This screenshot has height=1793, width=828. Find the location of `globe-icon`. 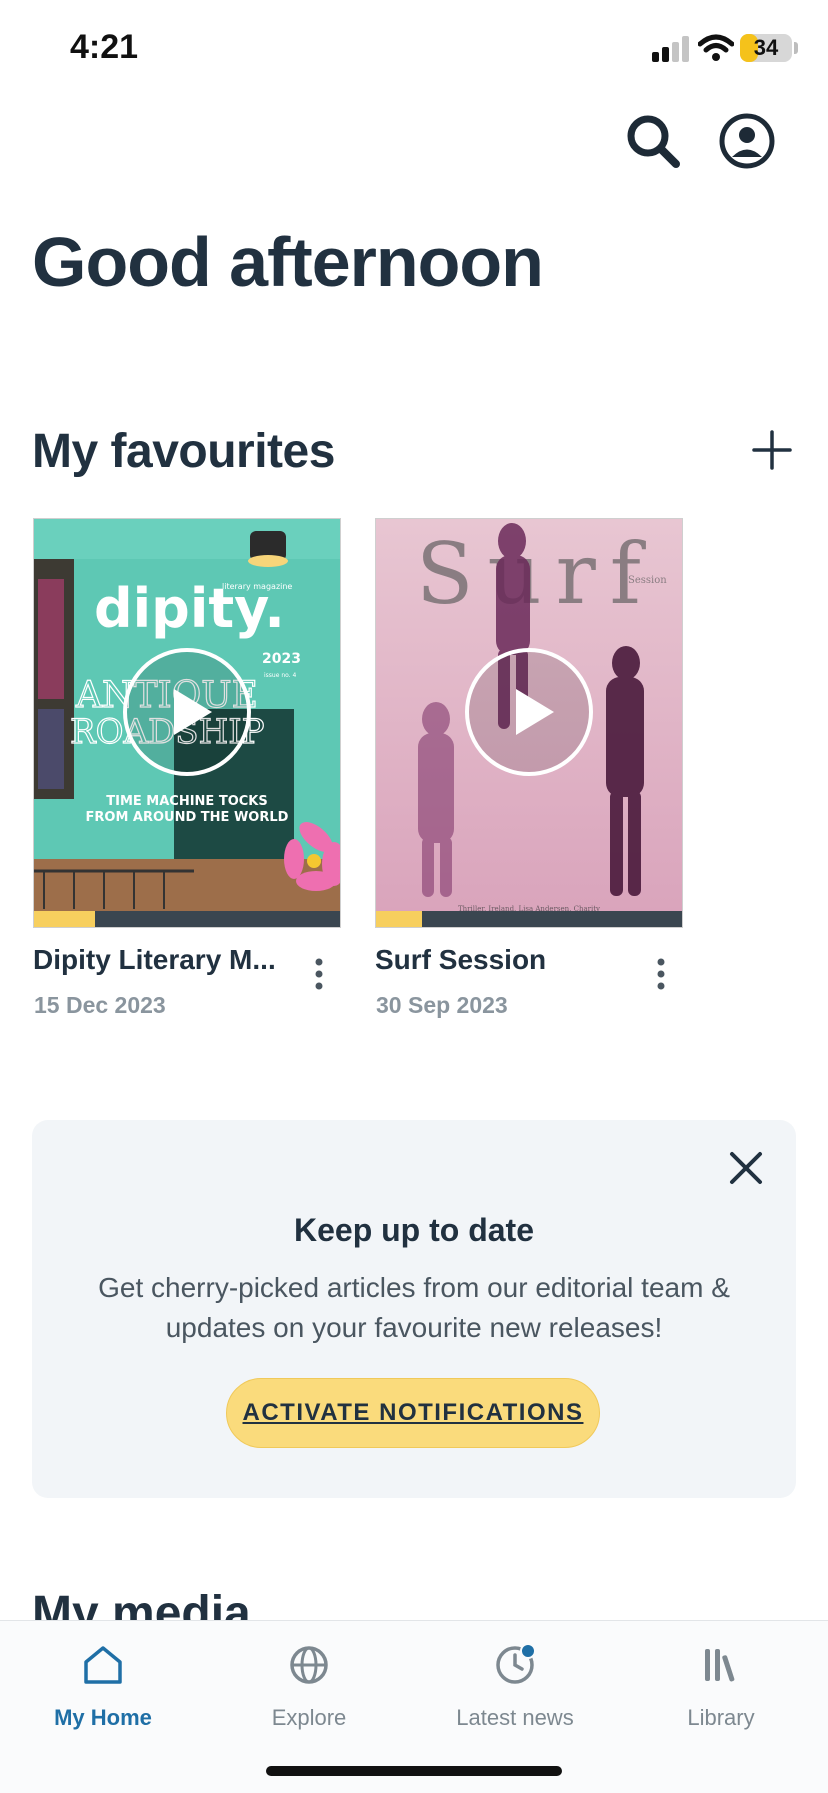

globe-icon is located at coordinates (309, 1665).